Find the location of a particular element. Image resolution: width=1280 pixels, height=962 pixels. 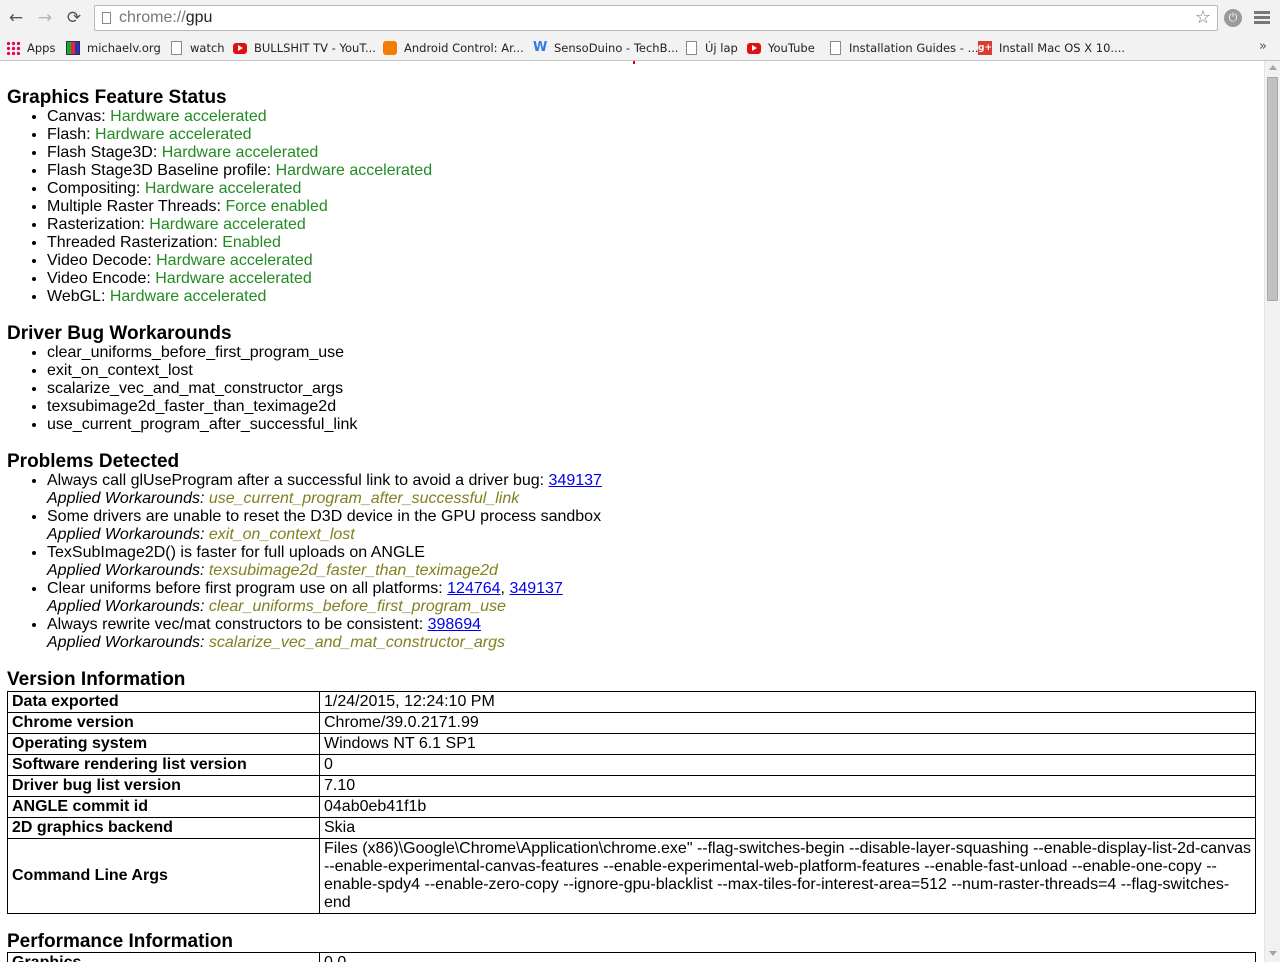

extension-icon: ⏻ is located at coordinates (1233, 18).